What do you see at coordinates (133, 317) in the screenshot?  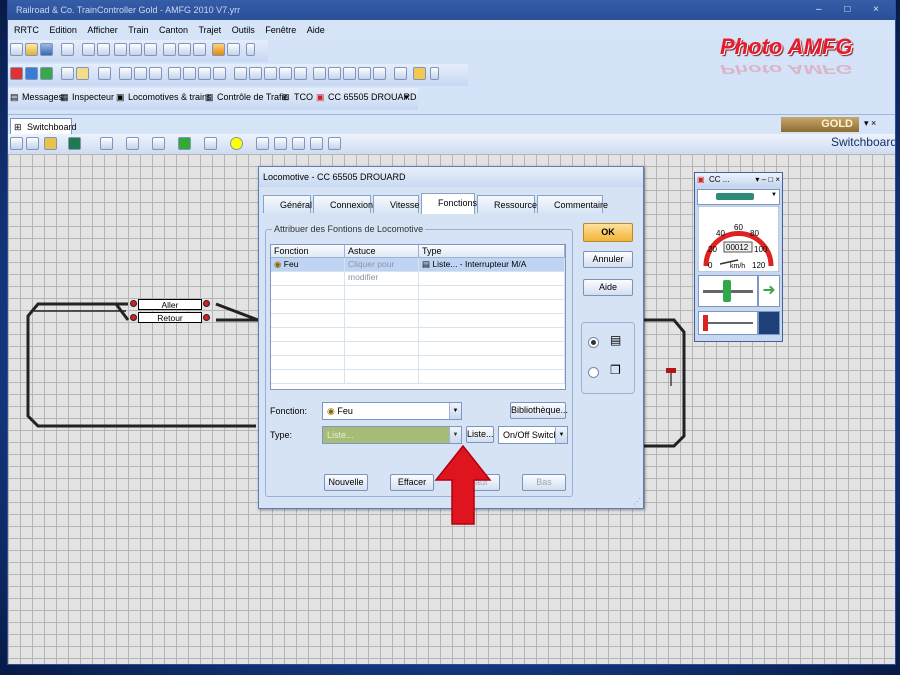 I see `signal-retour-left` at bounding box center [133, 317].